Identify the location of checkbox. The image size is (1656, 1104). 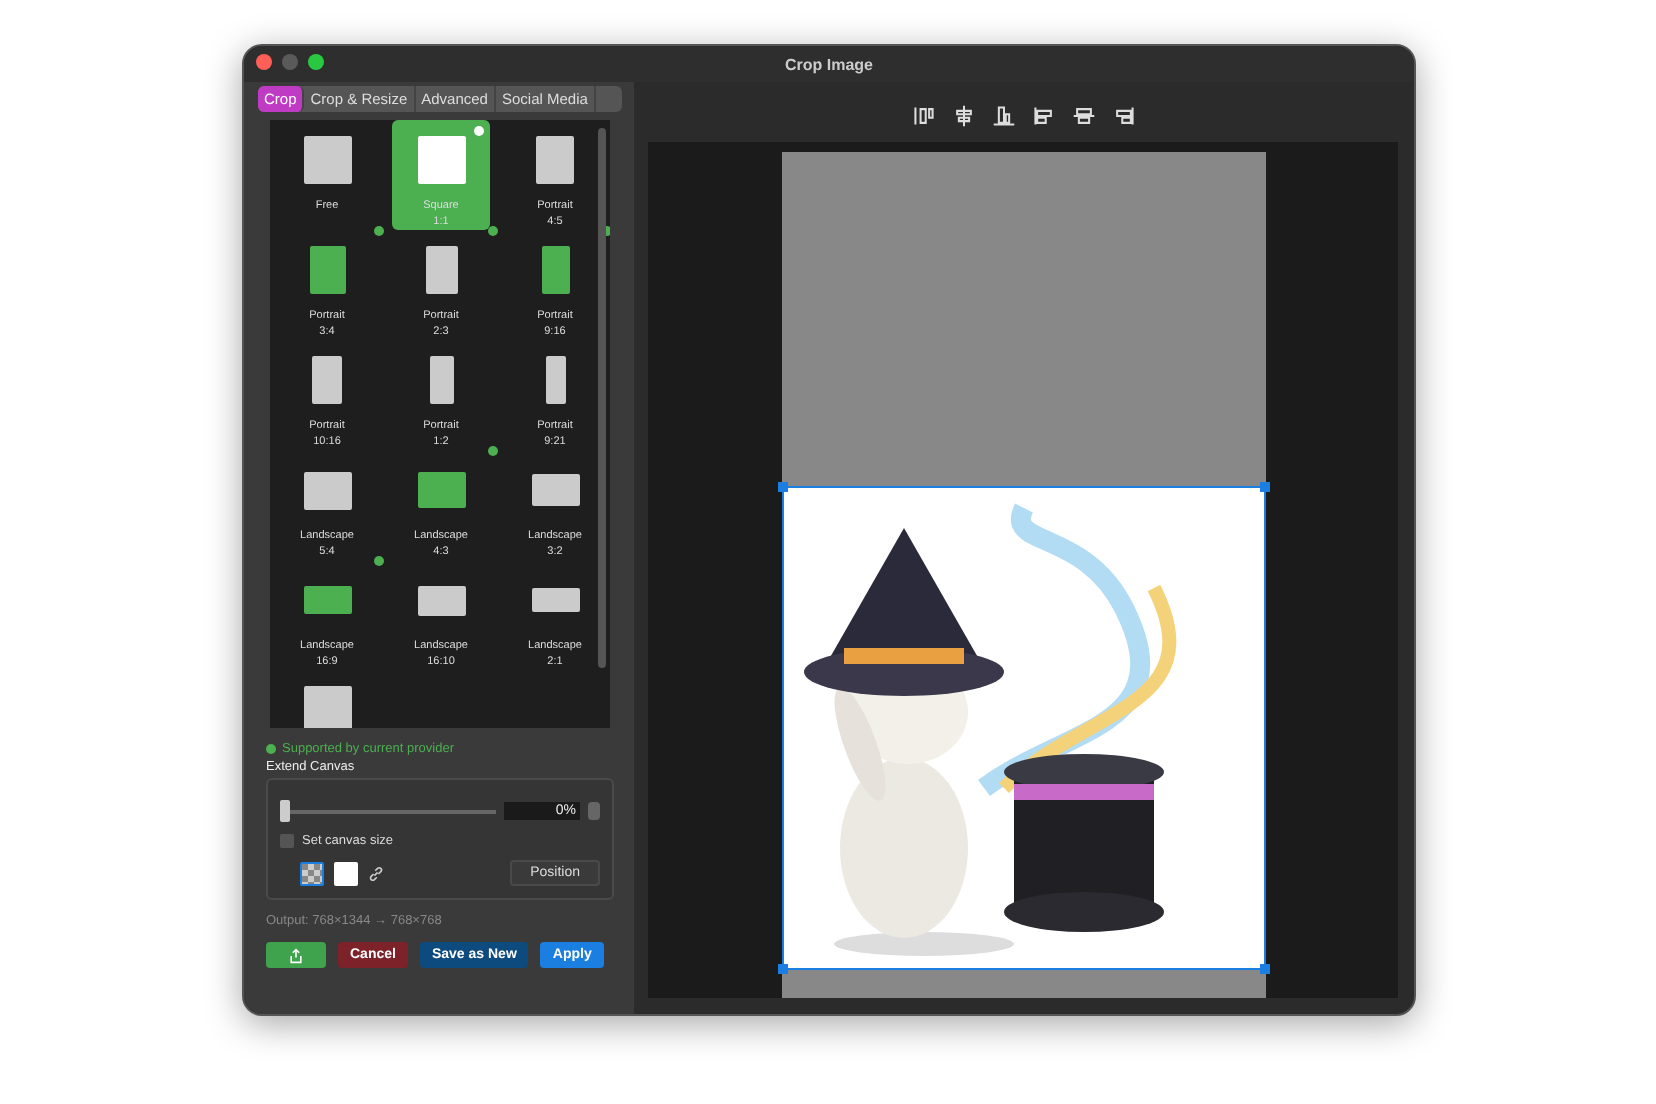
(287, 841).